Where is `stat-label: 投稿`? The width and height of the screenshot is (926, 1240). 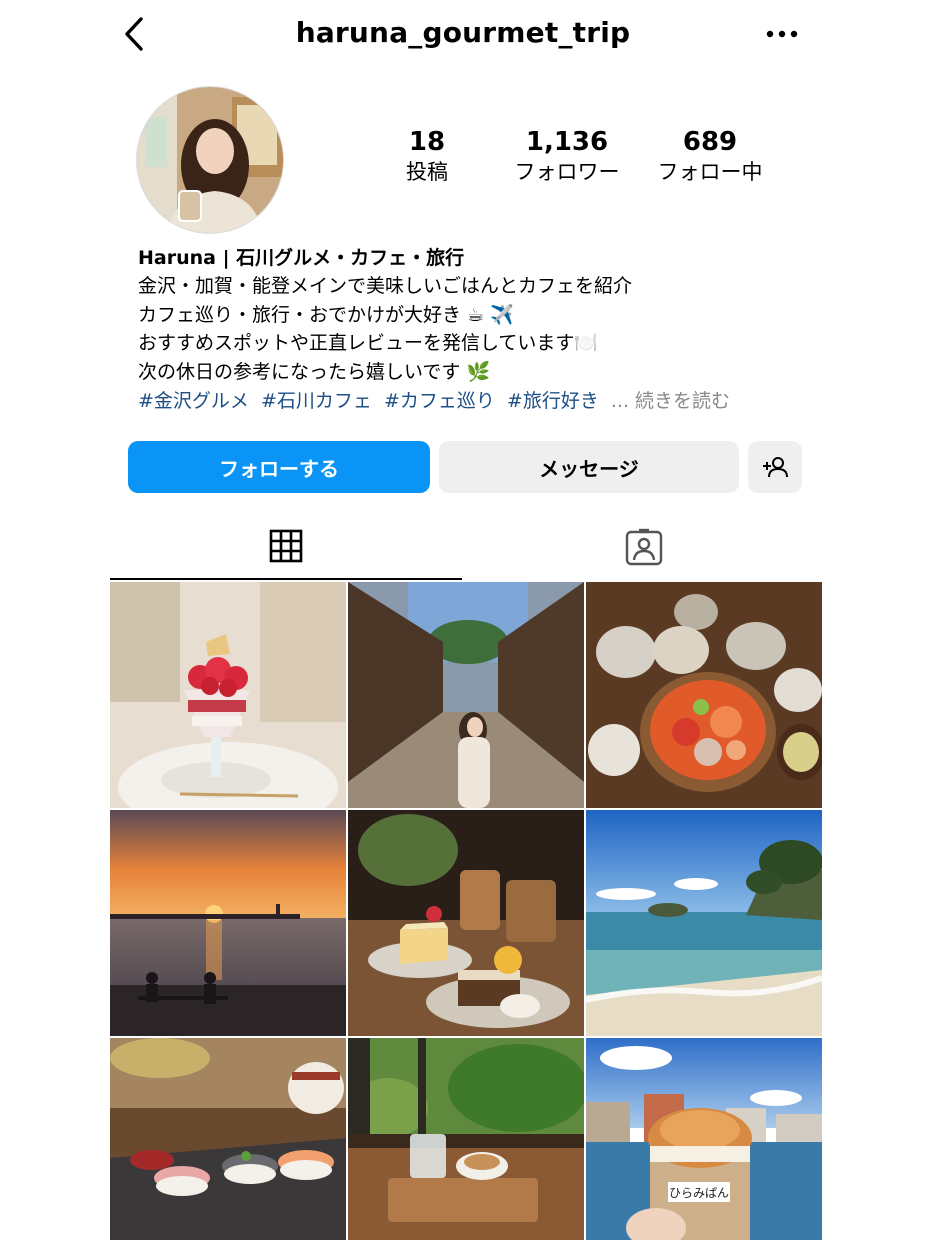
stat-label: 投稿 is located at coordinates (427, 172).